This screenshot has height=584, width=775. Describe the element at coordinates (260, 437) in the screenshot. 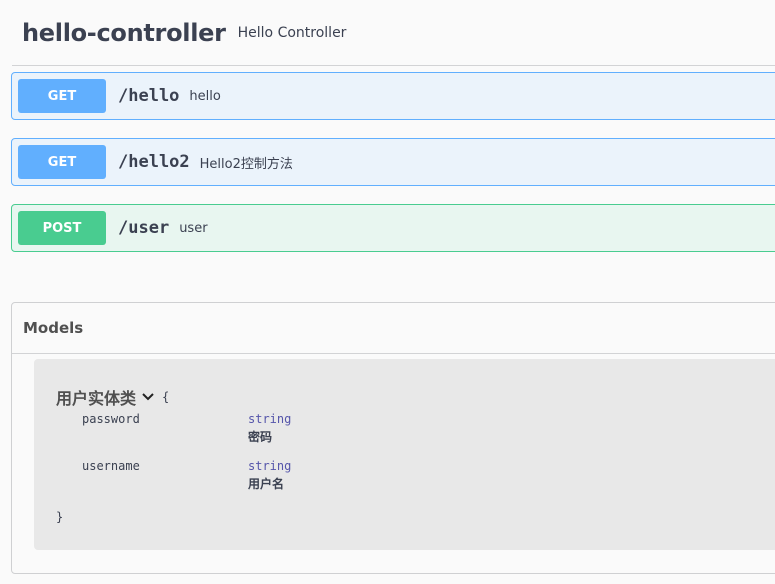

I see `property-description-password: 密码` at that location.